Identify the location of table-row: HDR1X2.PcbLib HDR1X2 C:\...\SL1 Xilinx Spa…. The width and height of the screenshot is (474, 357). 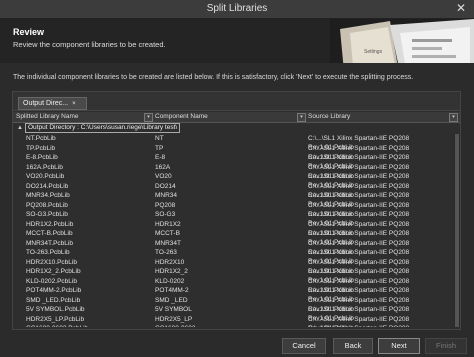
(233, 228).